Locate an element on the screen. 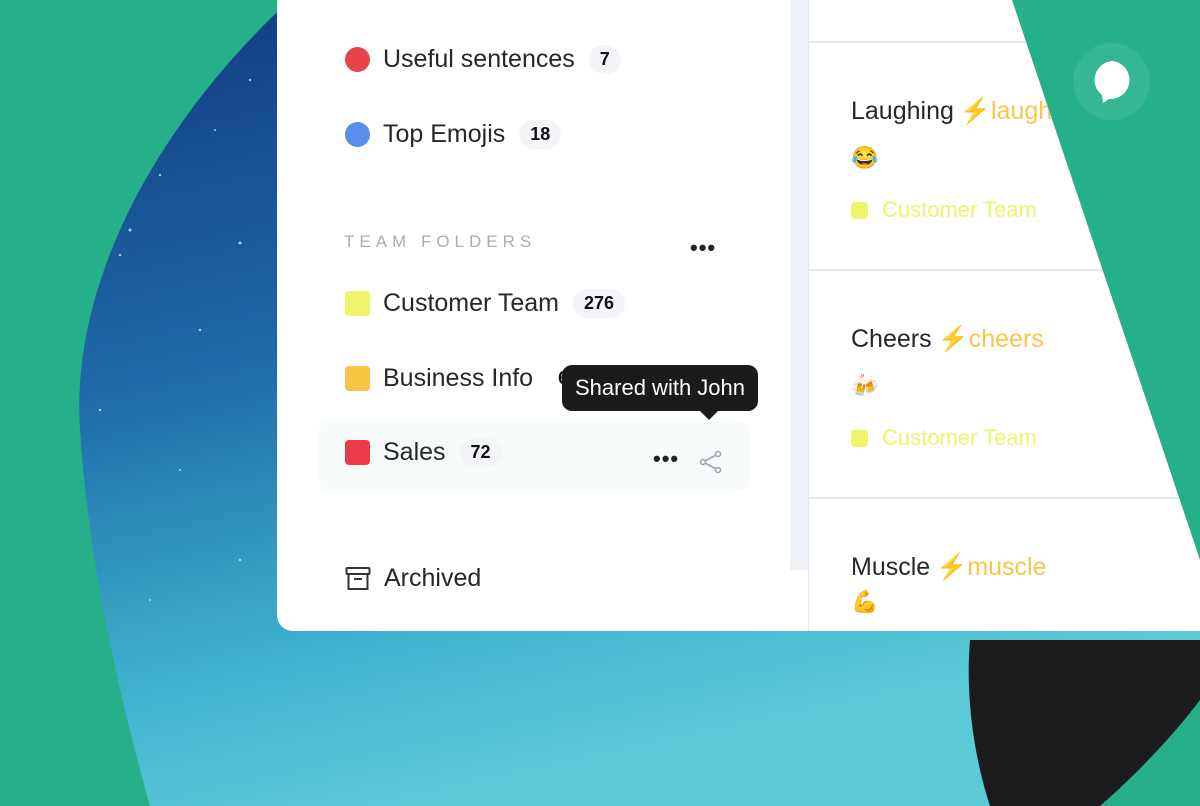 This screenshot has width=1200, height=806. team-folder-business-info: Business Info 67 is located at coordinates (467, 378).